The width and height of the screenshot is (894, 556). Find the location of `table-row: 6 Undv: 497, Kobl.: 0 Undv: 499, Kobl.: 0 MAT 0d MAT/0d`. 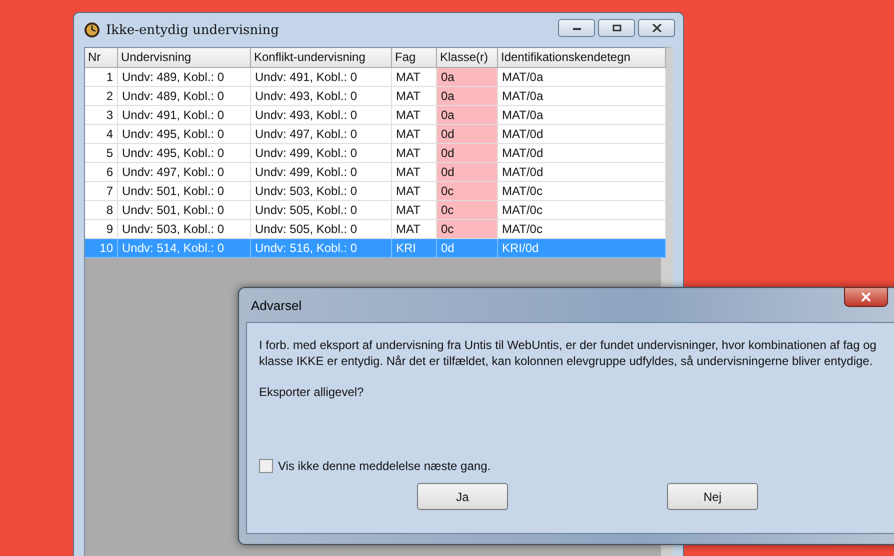

table-row: 6 Undv: 497, Kobl.: 0 Undv: 499, Kobl.: 0 MAT 0d MAT/0d is located at coordinates (375, 172).